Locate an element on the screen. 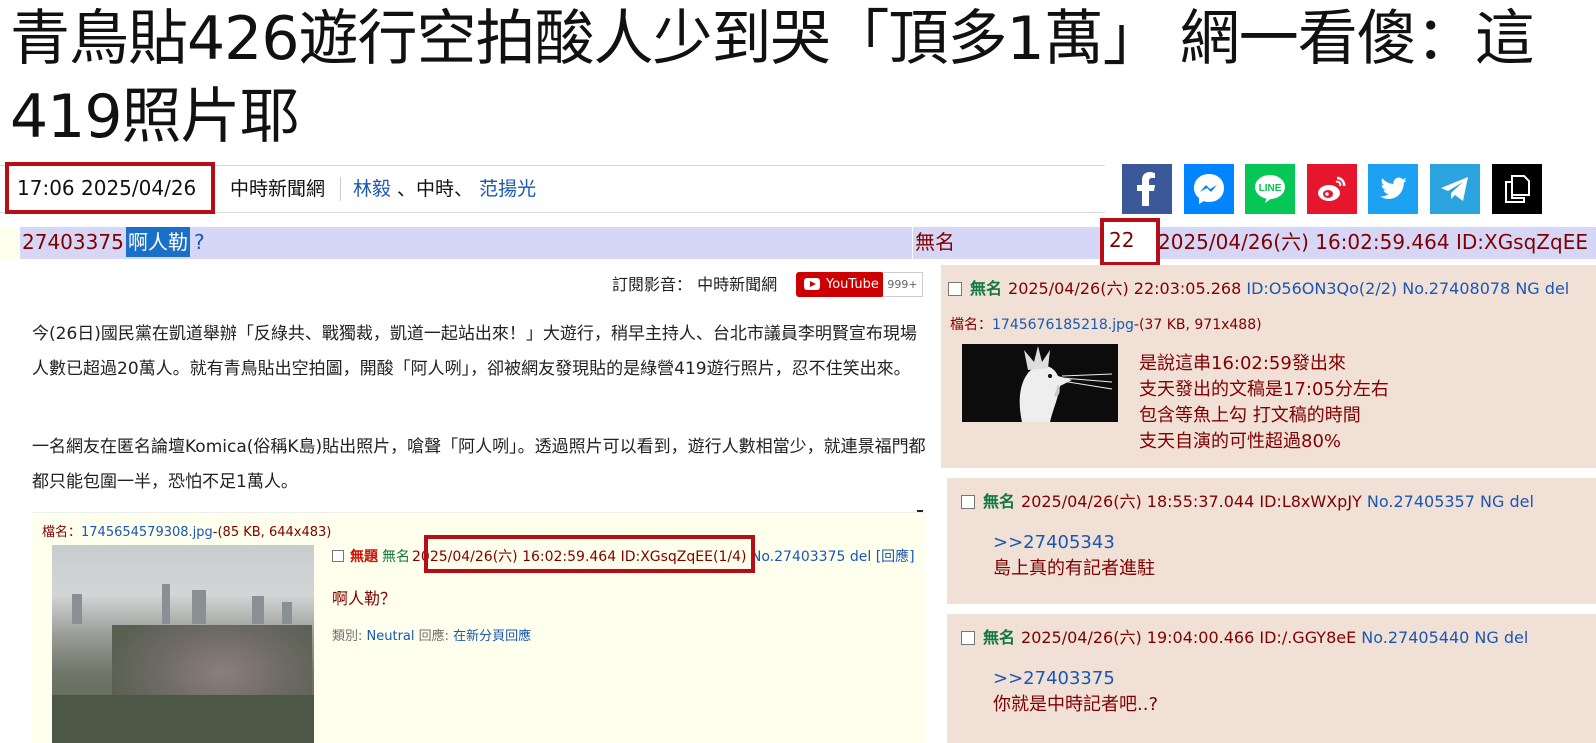 Image resolution: width=1596 pixels, height=743 pixels. reply-line: 島上真的有記者進駐 is located at coordinates (1074, 568).